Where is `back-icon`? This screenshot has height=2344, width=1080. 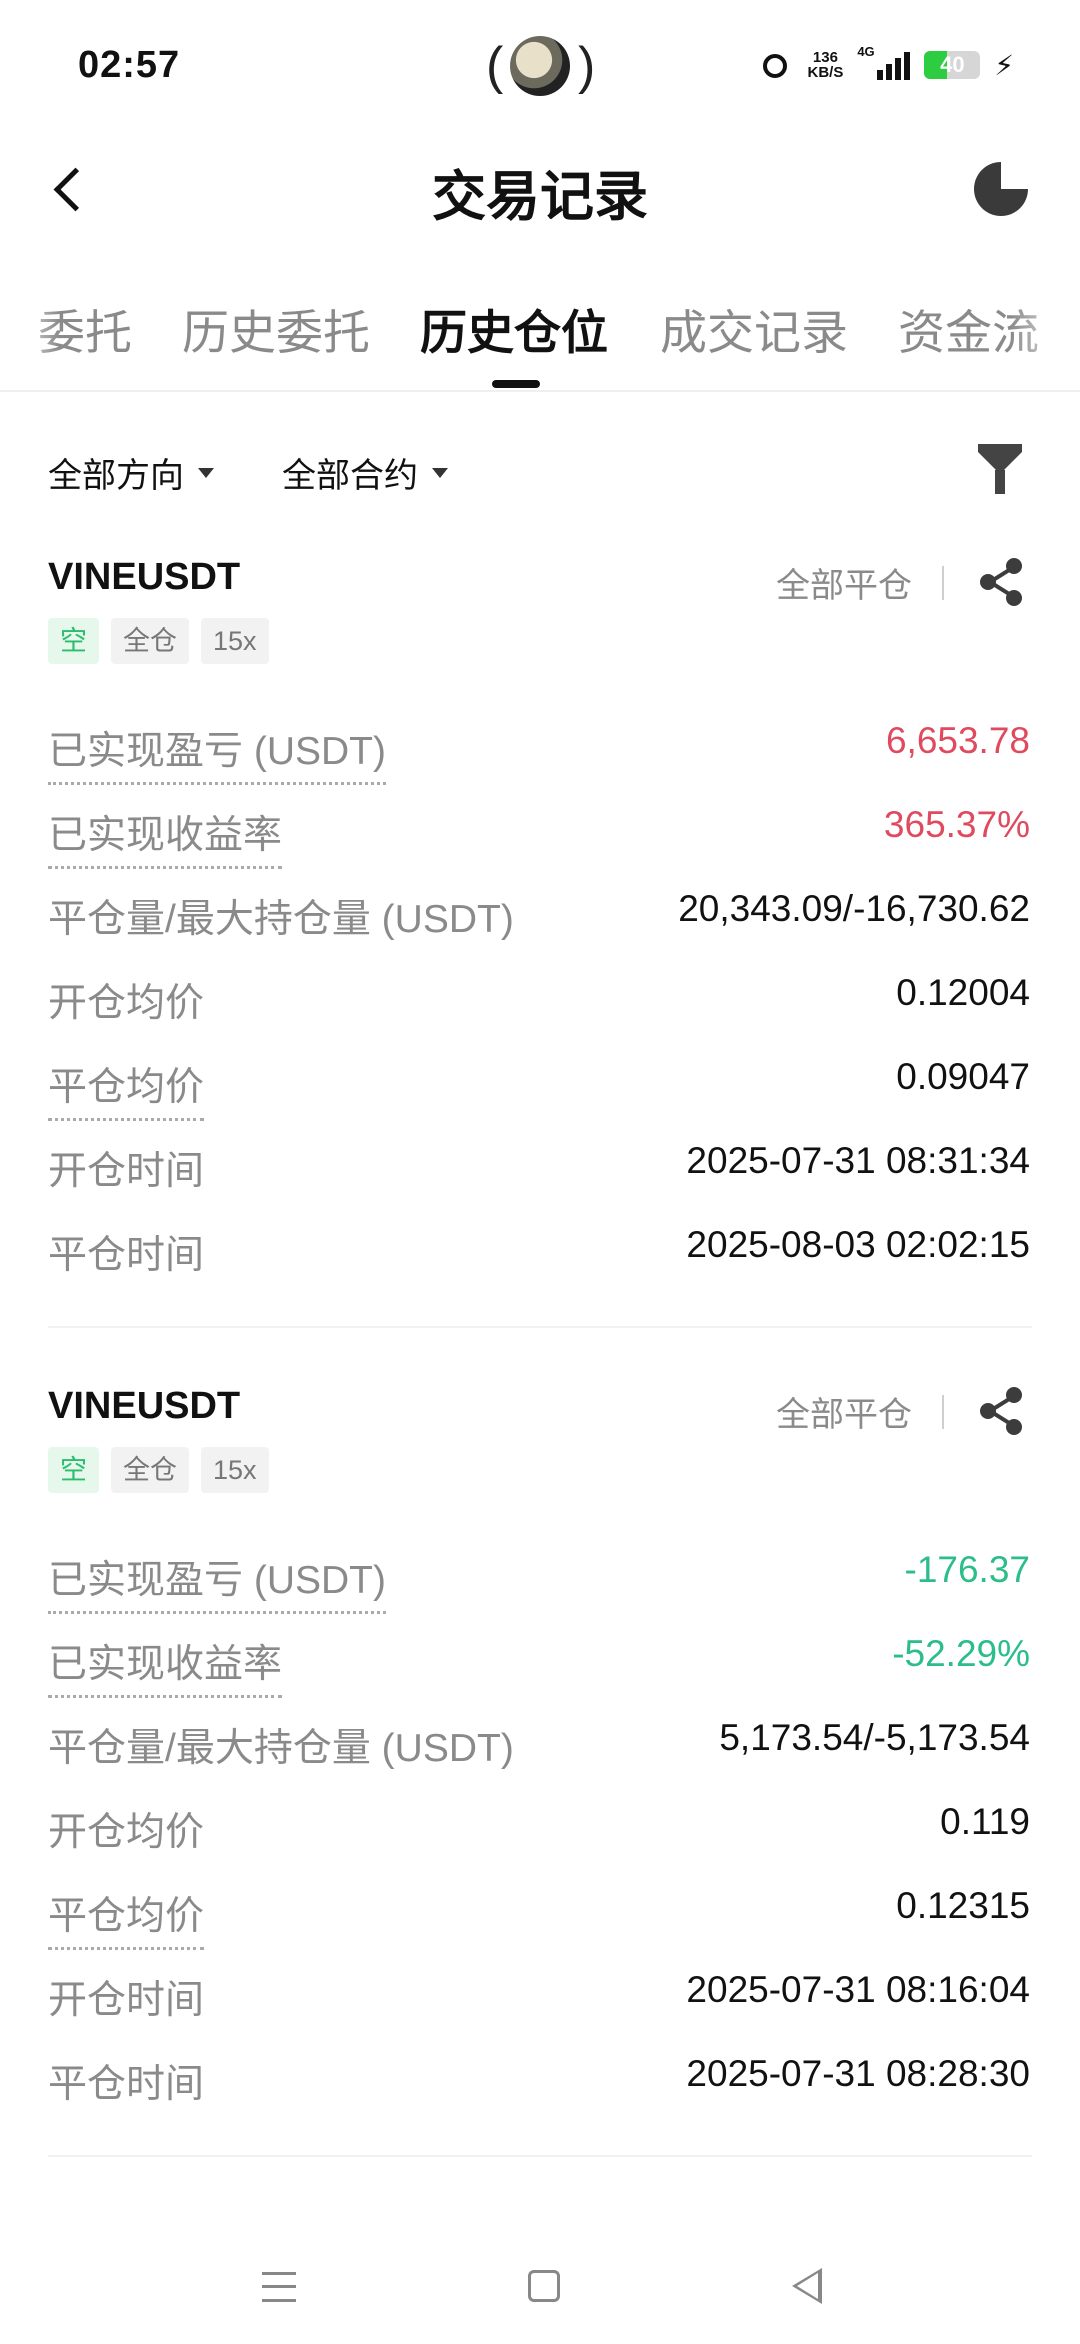
back-icon is located at coordinates (807, 2286).